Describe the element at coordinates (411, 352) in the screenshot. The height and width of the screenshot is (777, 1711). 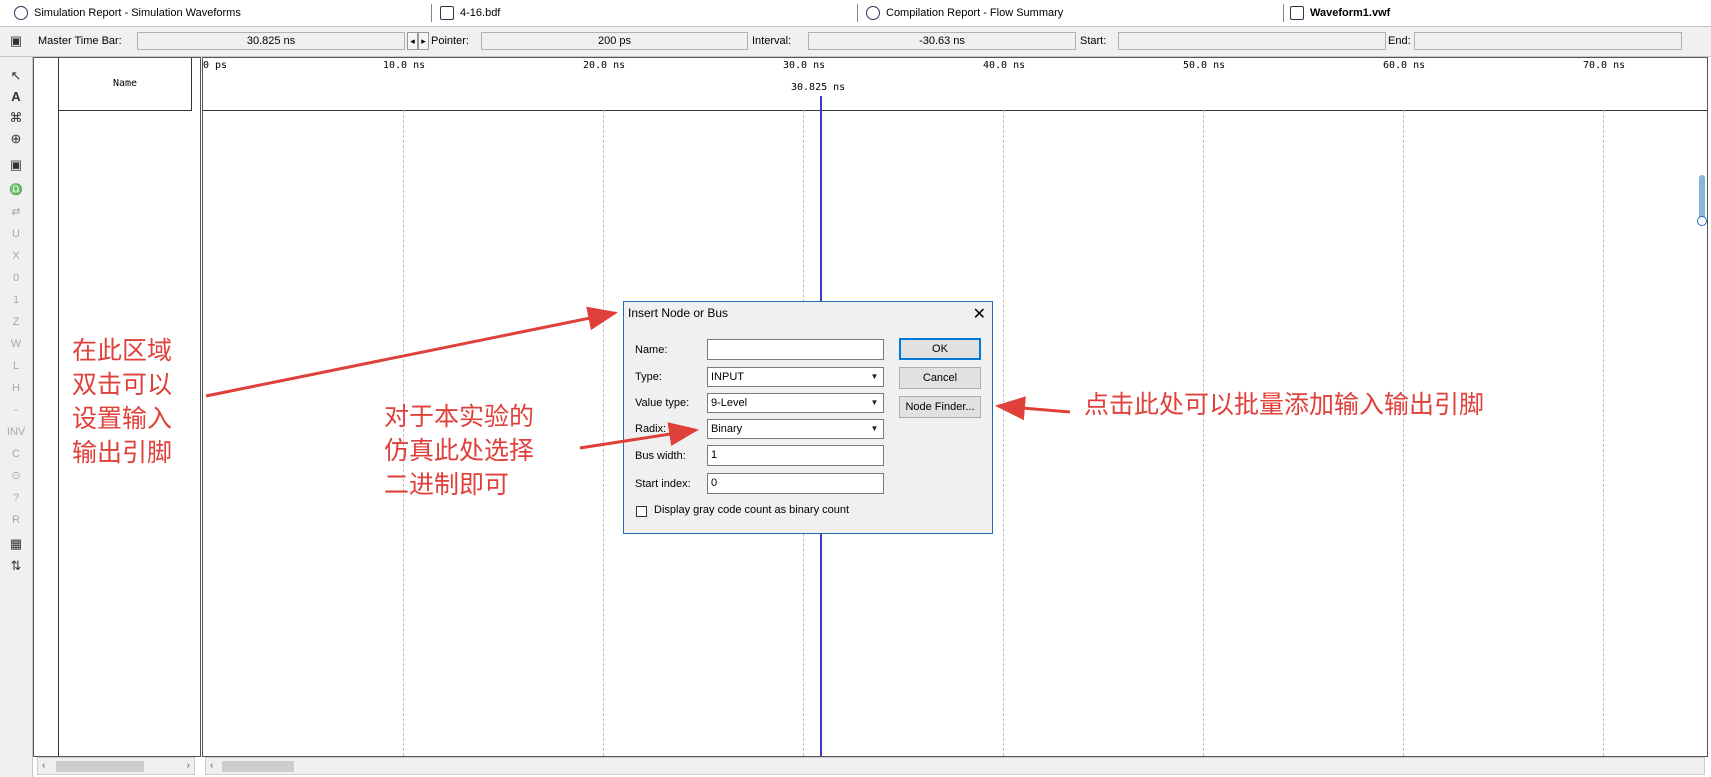
I see `annotation-arrow-left` at that location.